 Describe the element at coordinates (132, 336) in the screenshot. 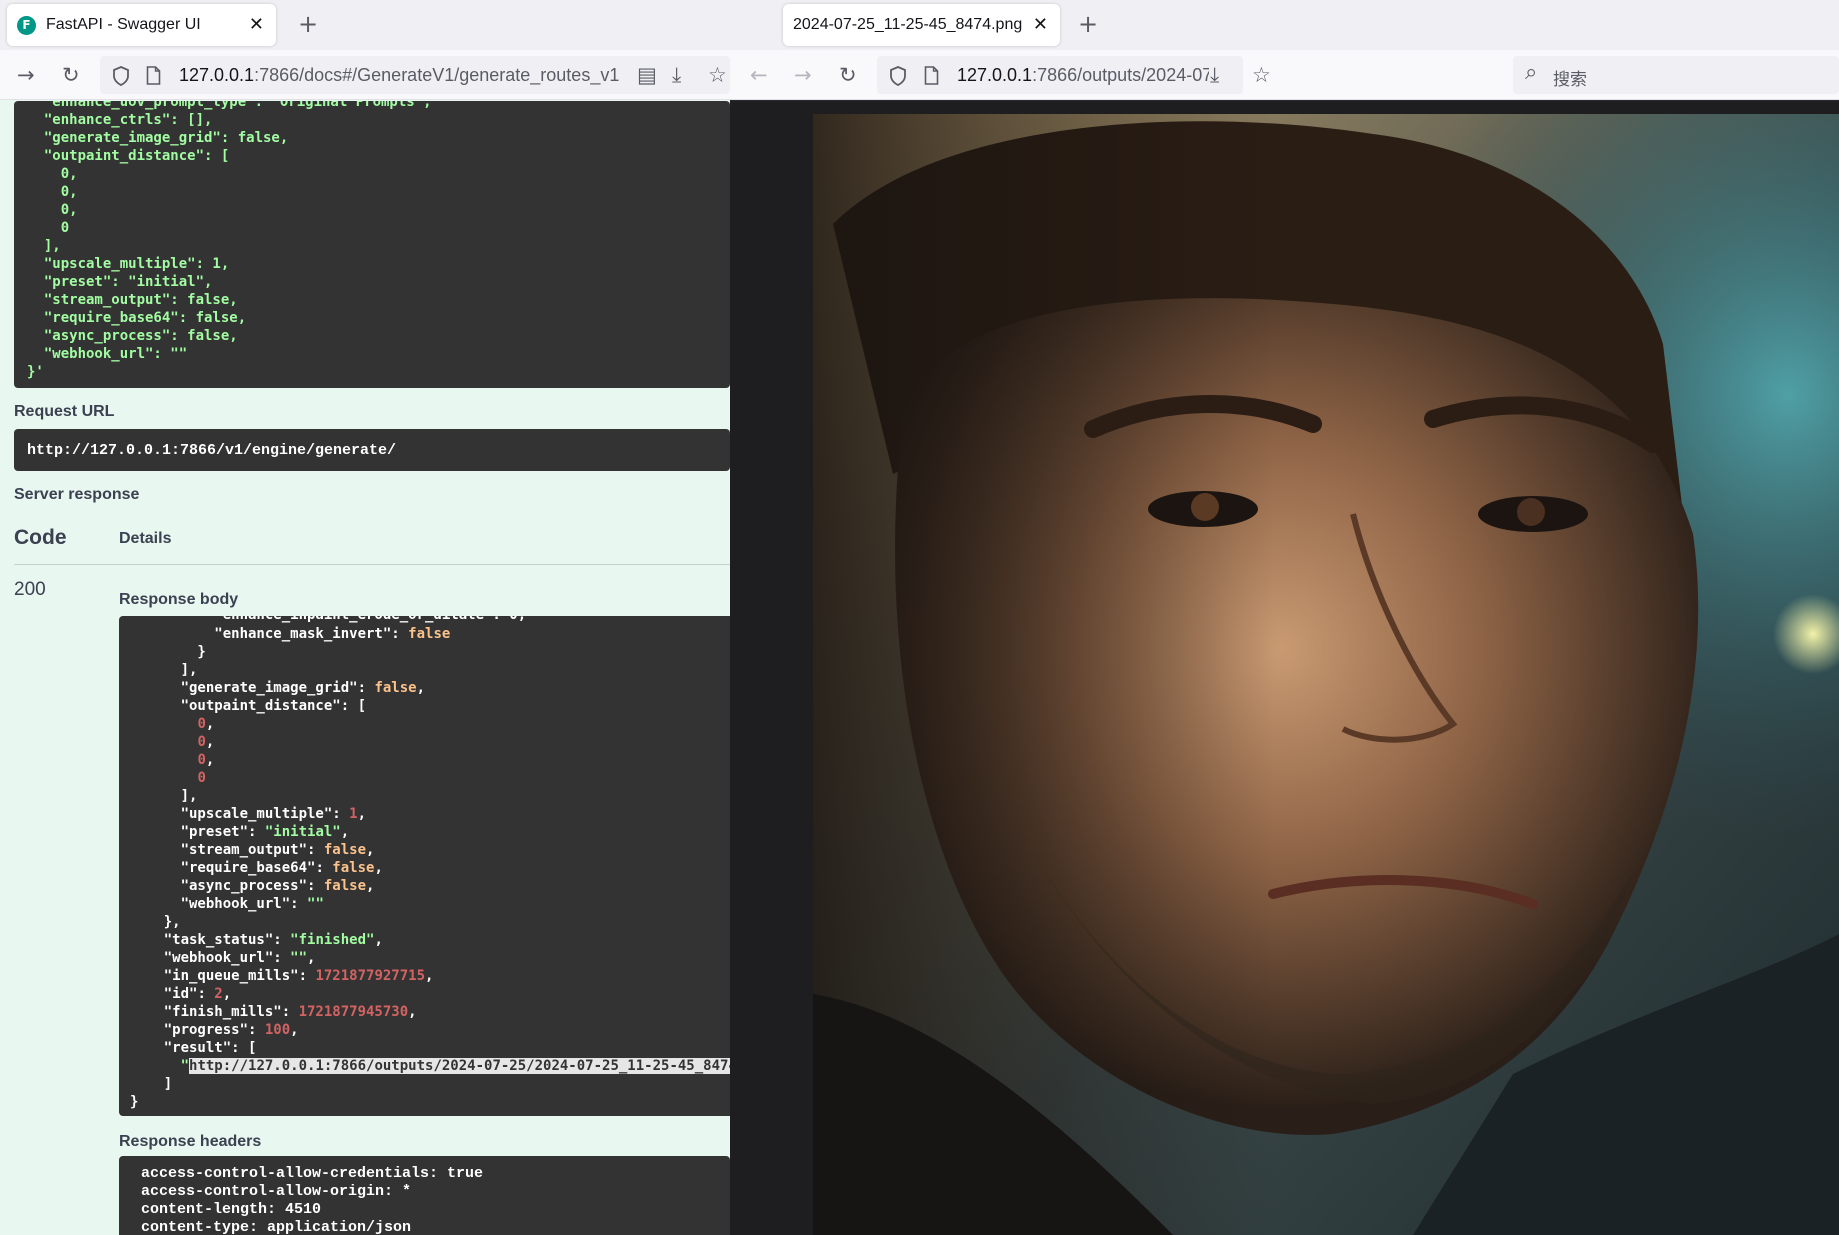

I see `request-body-line: "async_process": false,` at that location.